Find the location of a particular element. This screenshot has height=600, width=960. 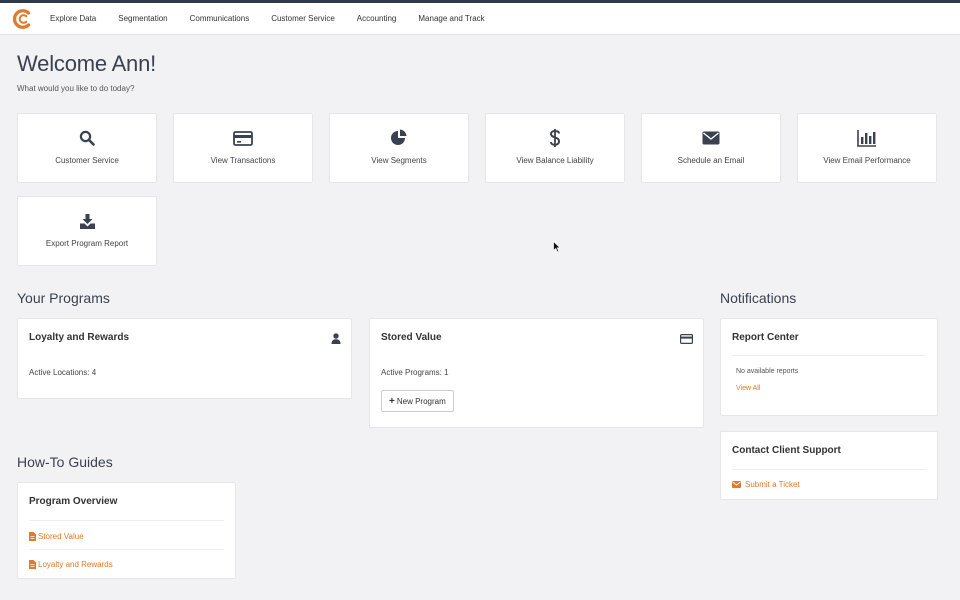

nav-communications: Communications is located at coordinates (220, 18).